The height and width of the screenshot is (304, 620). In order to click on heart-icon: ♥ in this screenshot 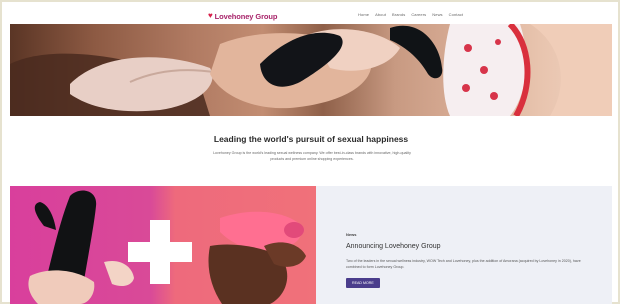, I will do `click(210, 15)`.